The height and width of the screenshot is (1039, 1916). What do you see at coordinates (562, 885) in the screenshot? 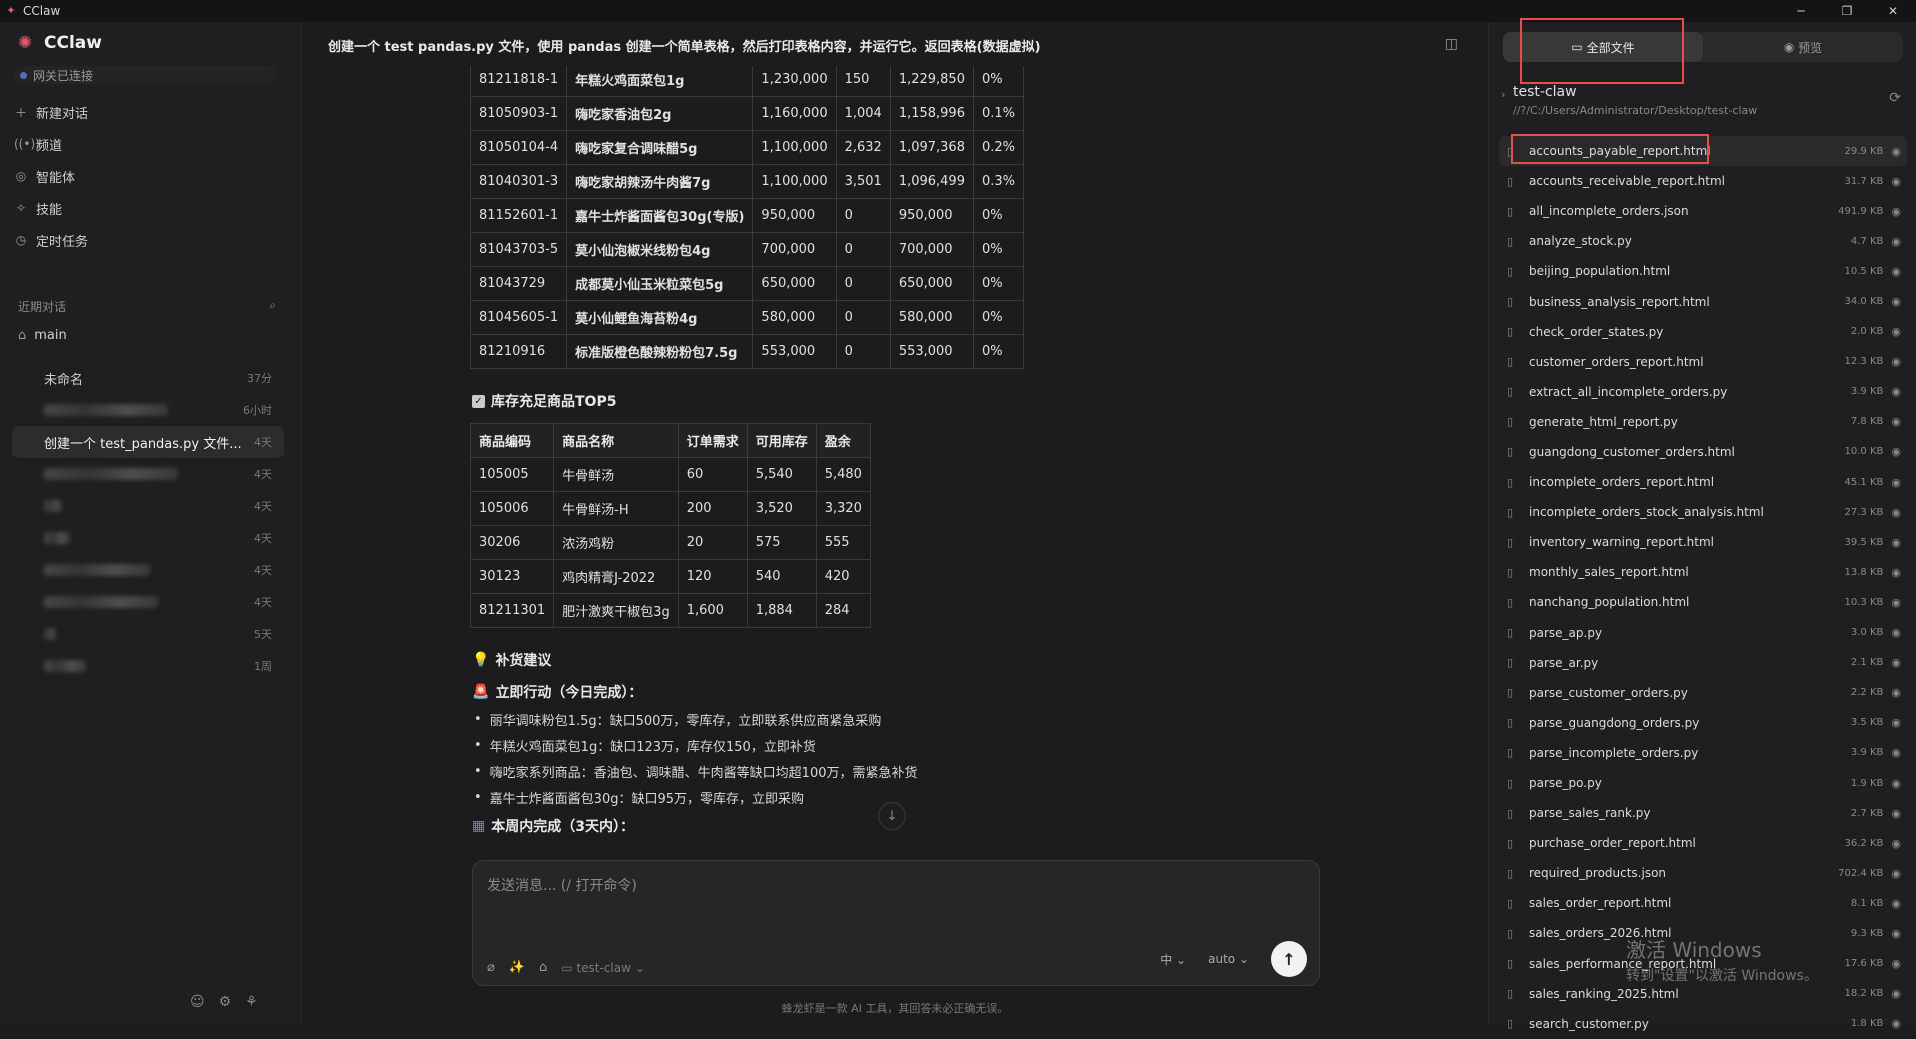
I see `message-input: 发送消息... (/ 打开命令)` at bounding box center [562, 885].